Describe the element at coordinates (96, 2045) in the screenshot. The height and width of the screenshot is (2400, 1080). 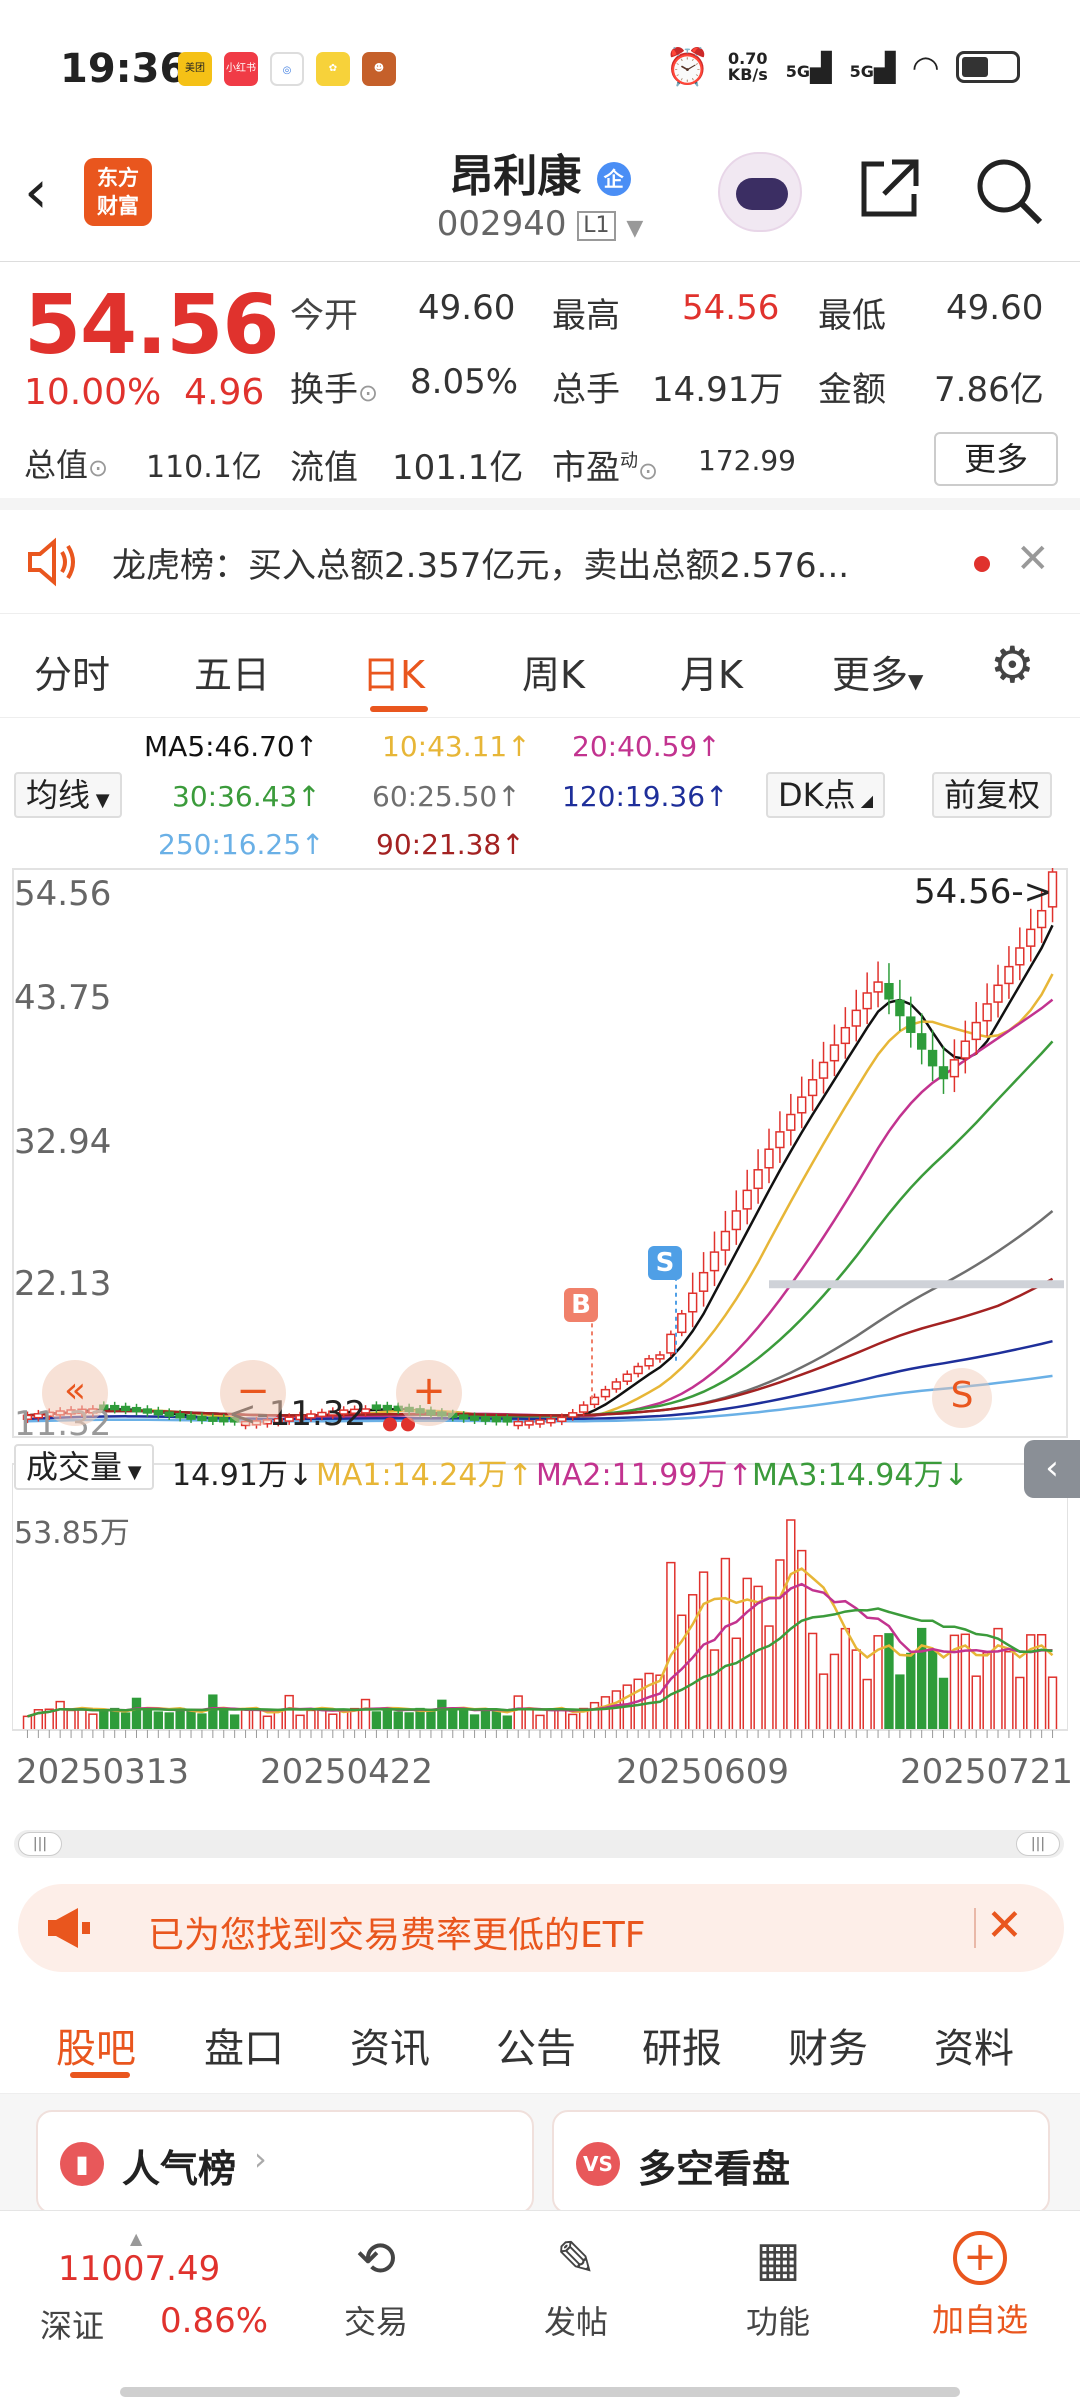
I see `tab-forum: 股吧` at that location.